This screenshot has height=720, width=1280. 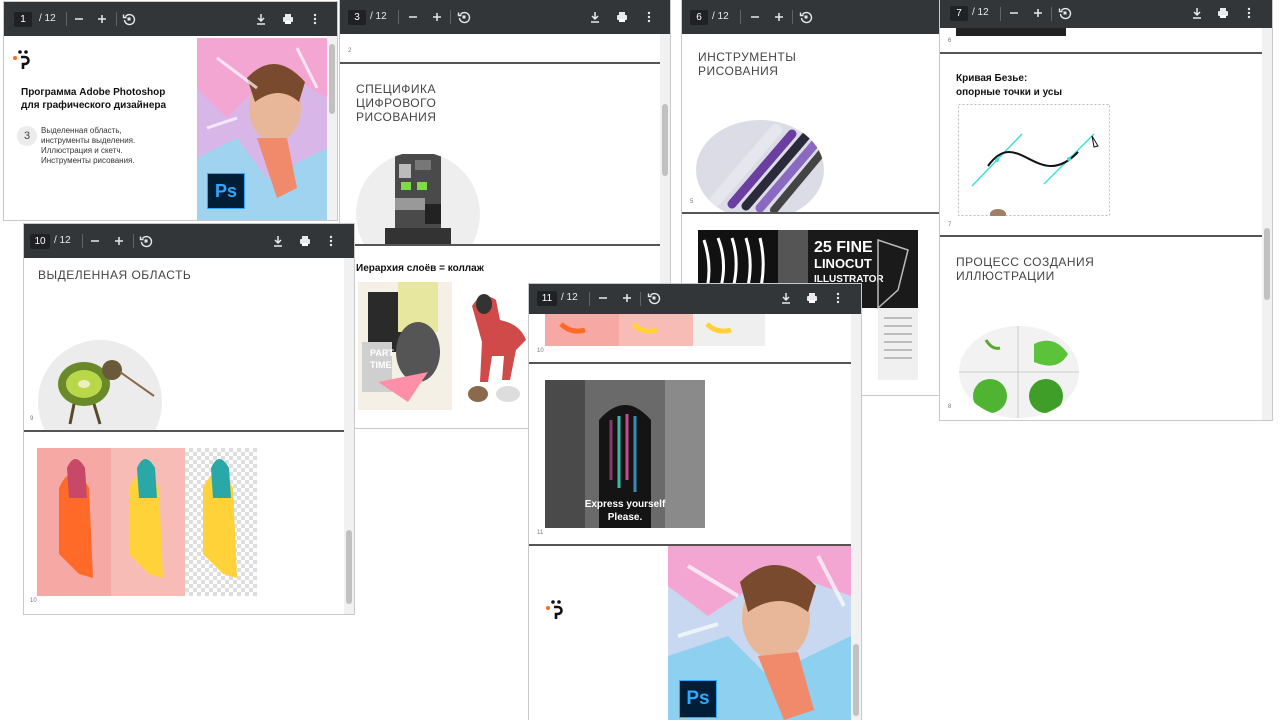 I want to click on page-number-label: 10, so click(x=540, y=351).